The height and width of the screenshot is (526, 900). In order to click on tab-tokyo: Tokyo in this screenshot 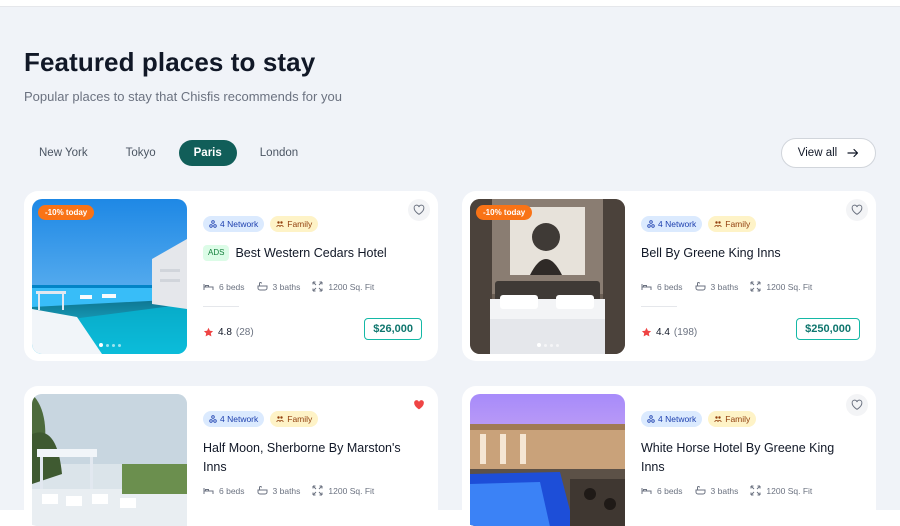, I will do `click(141, 153)`.